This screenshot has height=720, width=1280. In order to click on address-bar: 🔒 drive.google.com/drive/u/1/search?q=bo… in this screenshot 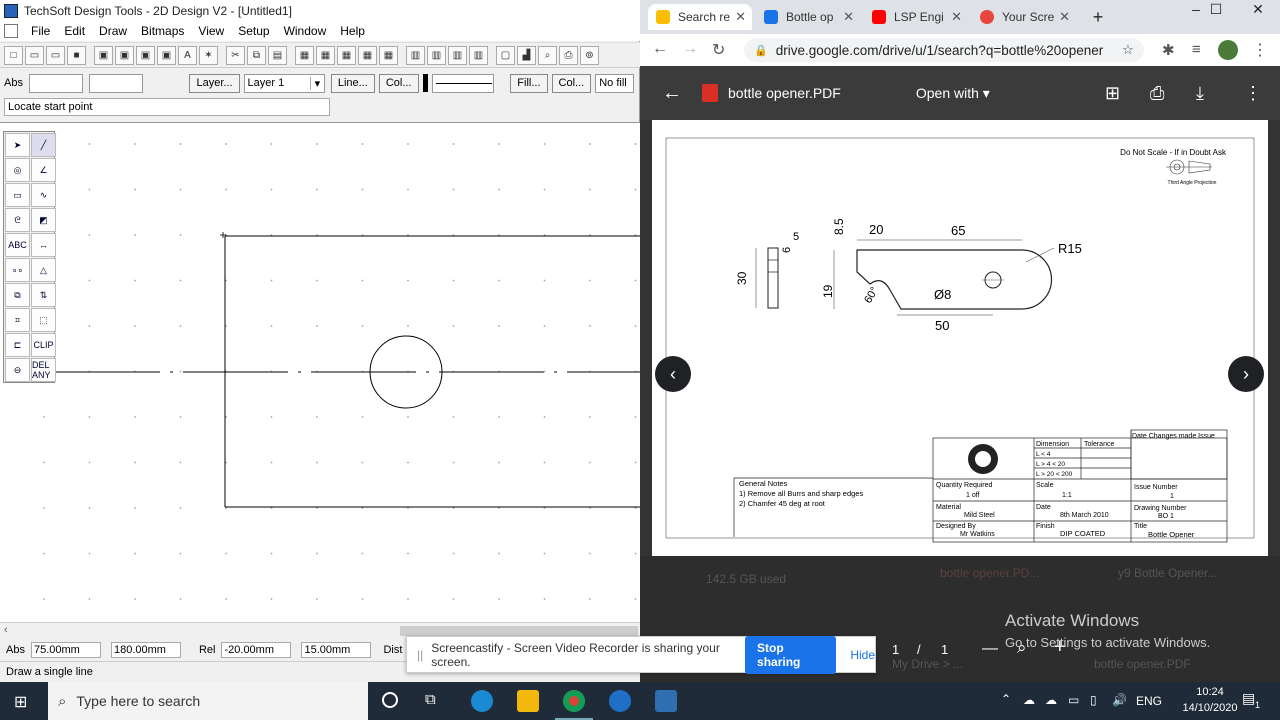, I will do `click(944, 50)`.